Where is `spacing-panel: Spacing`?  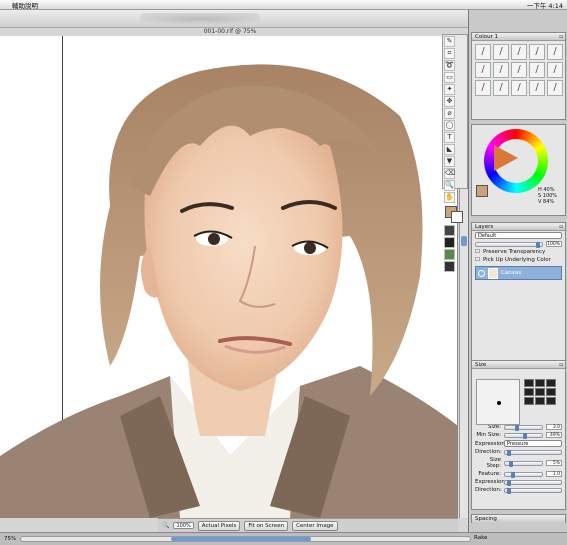 spacing-panel: Spacing is located at coordinates (518, 518).